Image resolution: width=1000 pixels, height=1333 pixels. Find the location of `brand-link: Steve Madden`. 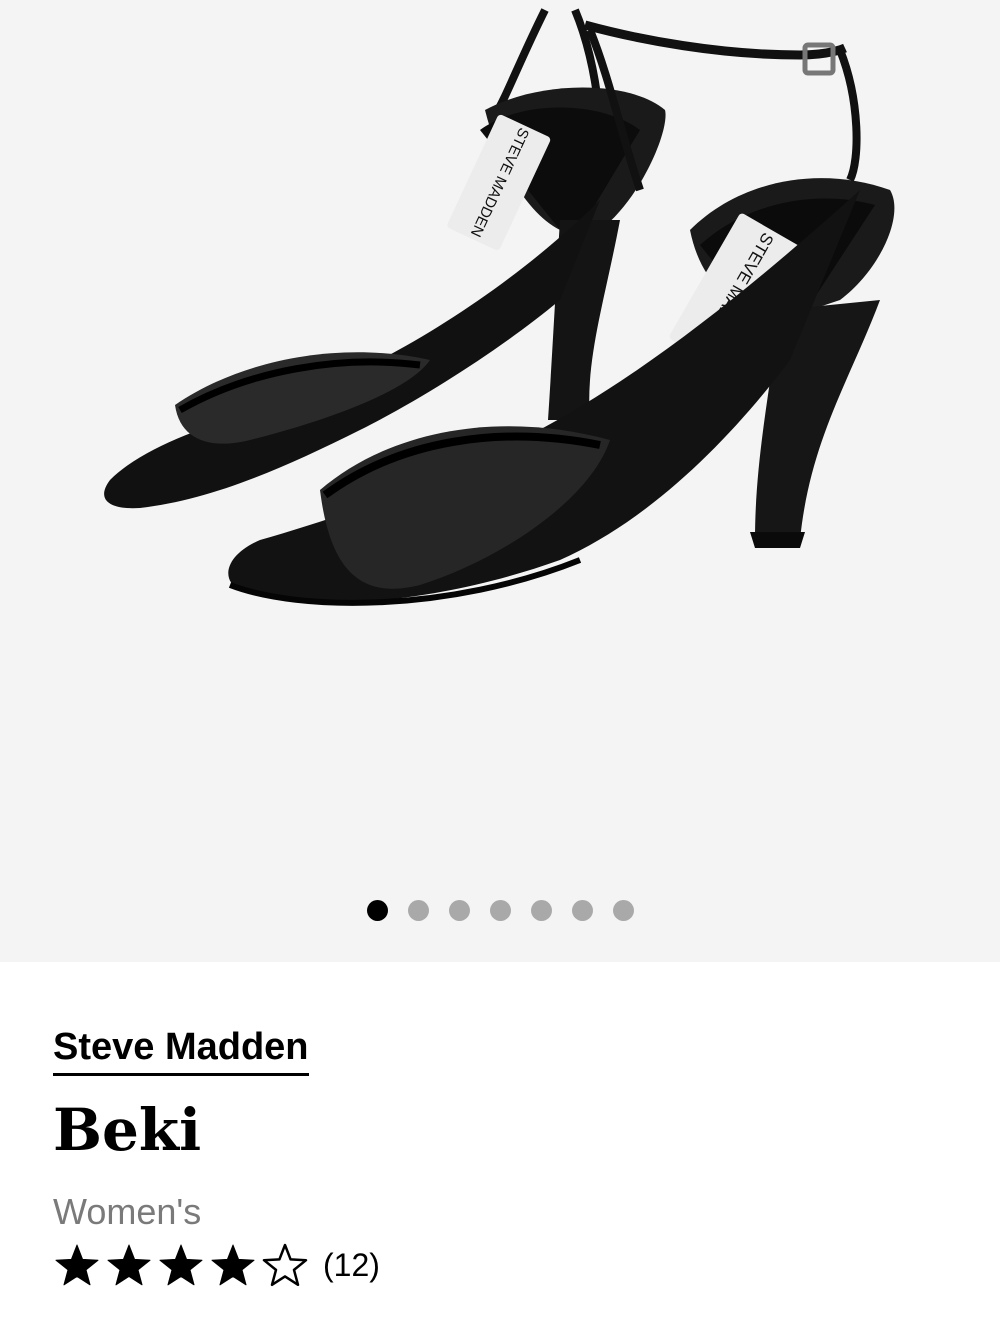

brand-link: Steve Madden is located at coordinates (181, 1050).